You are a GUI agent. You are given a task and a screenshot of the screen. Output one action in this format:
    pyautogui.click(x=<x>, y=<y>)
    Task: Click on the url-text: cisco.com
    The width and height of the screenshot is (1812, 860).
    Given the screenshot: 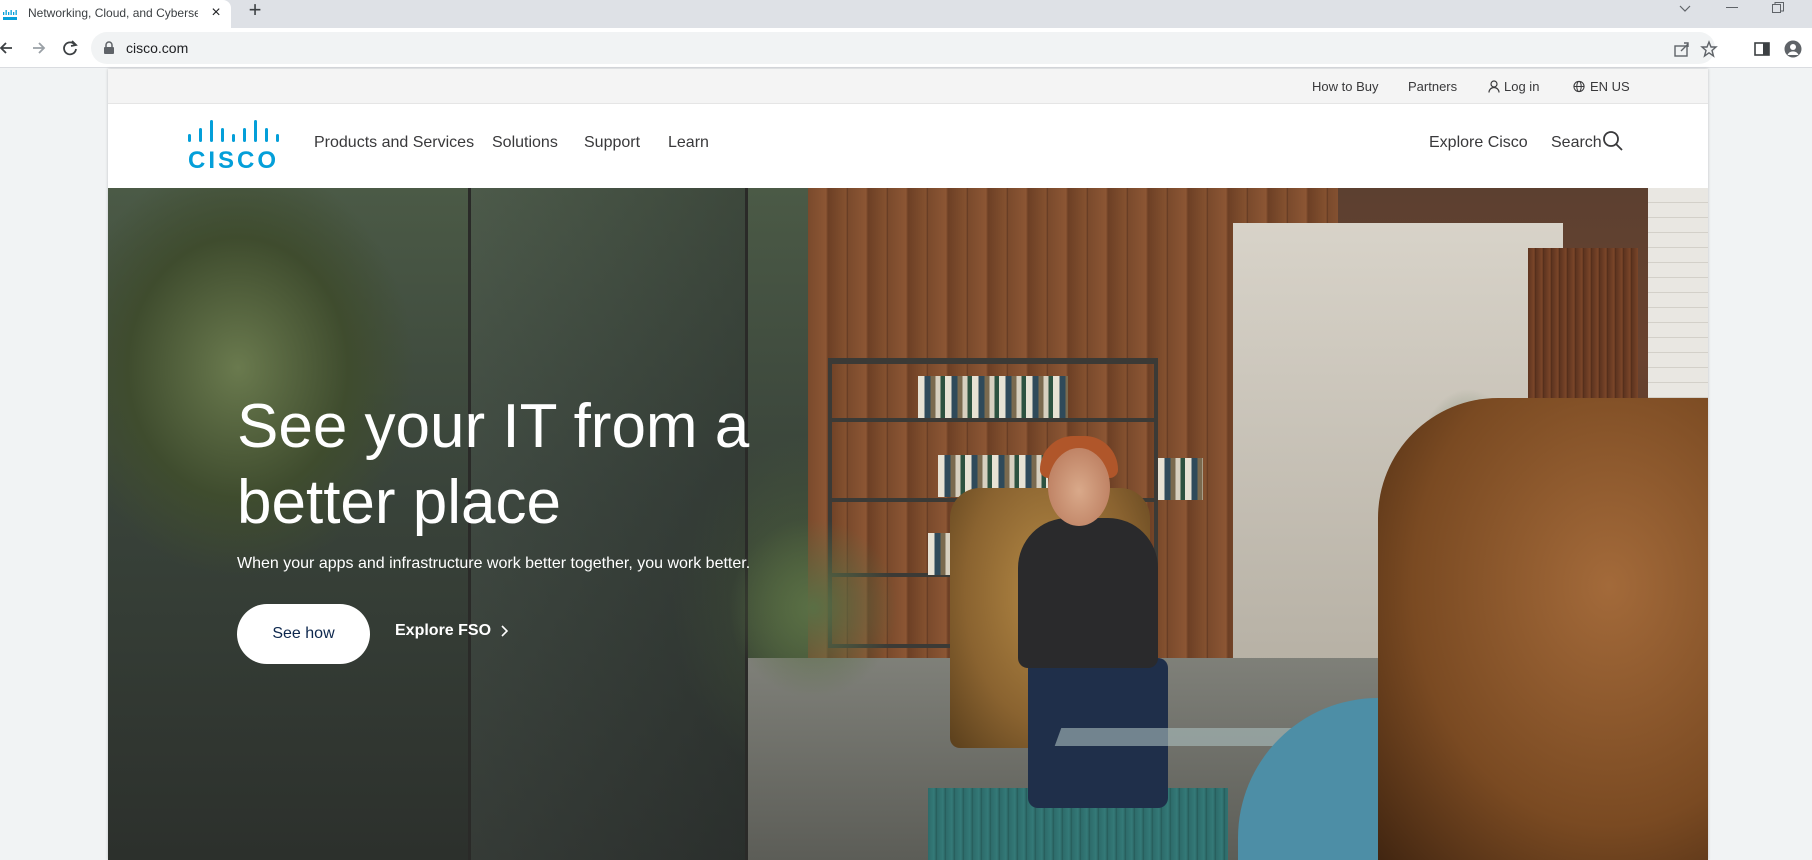 What is the action you would take?
    pyautogui.click(x=157, y=48)
    